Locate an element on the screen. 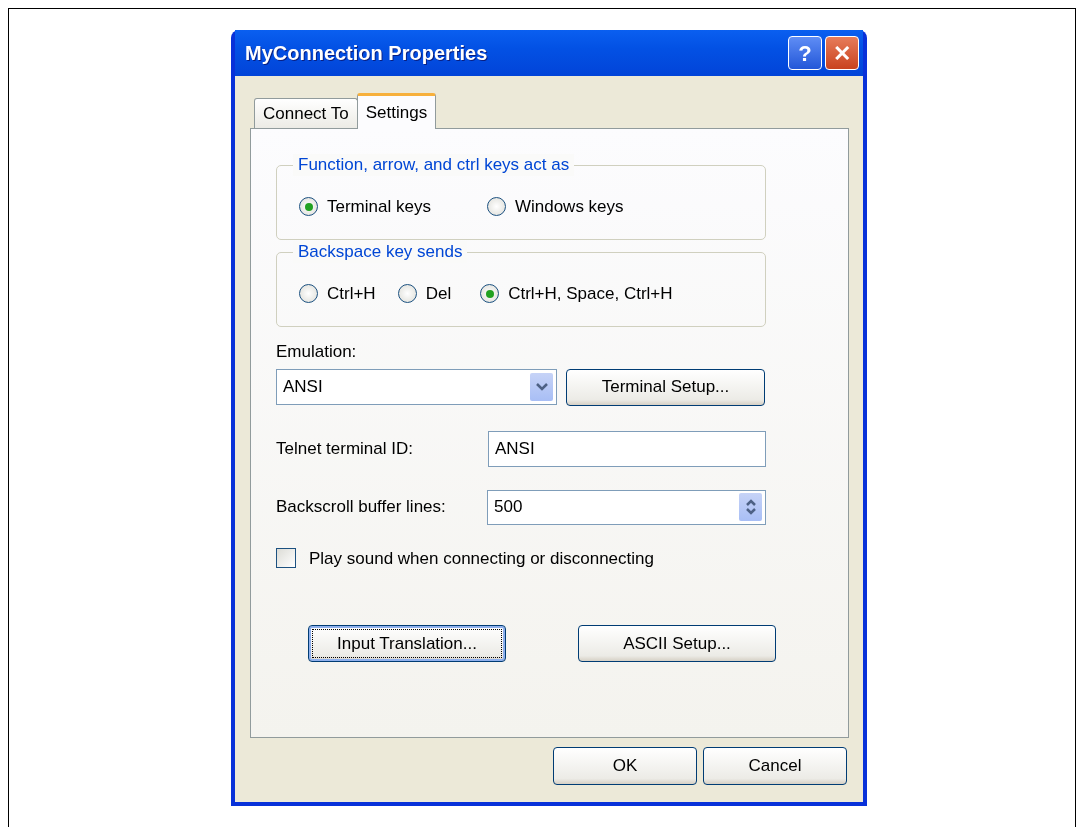 This screenshot has width=1084, height=827. chevron-down-icon is located at coordinates (541, 387).